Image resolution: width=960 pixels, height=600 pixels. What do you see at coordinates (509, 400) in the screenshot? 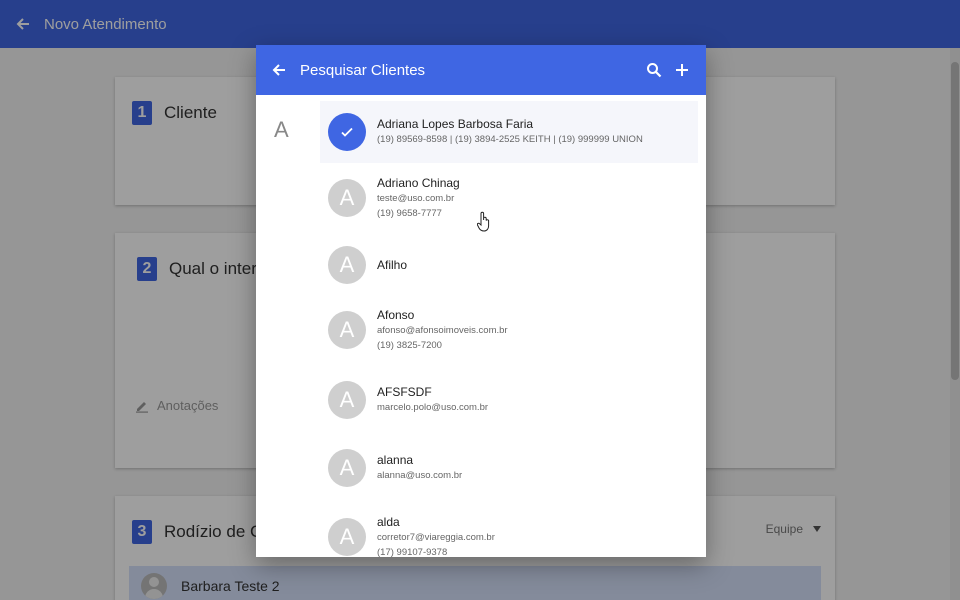
I see `client-item: A AFSFSDF marcelo.polo@uso.com.br` at bounding box center [509, 400].